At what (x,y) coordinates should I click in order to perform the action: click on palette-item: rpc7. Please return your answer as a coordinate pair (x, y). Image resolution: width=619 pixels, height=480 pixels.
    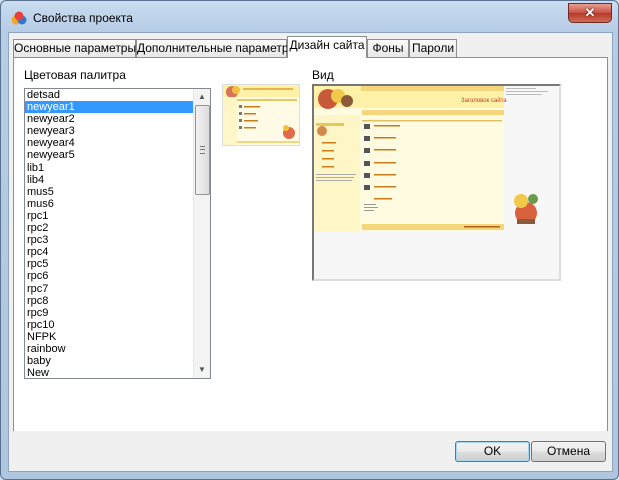
    Looking at the image, I should click on (109, 289).